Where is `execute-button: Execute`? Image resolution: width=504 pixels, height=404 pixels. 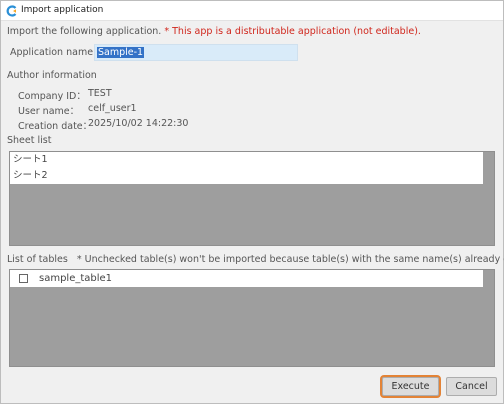 execute-button: Execute is located at coordinates (410, 386).